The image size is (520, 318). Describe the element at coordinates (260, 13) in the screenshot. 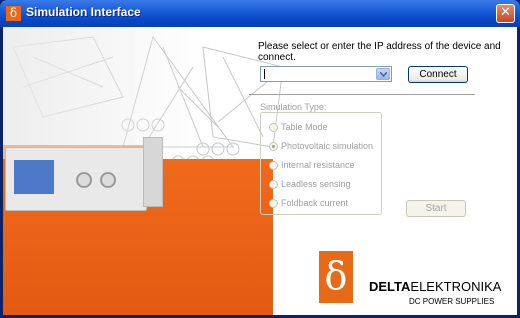

I see `title-bar: δ Simulation Interface ✕` at that location.